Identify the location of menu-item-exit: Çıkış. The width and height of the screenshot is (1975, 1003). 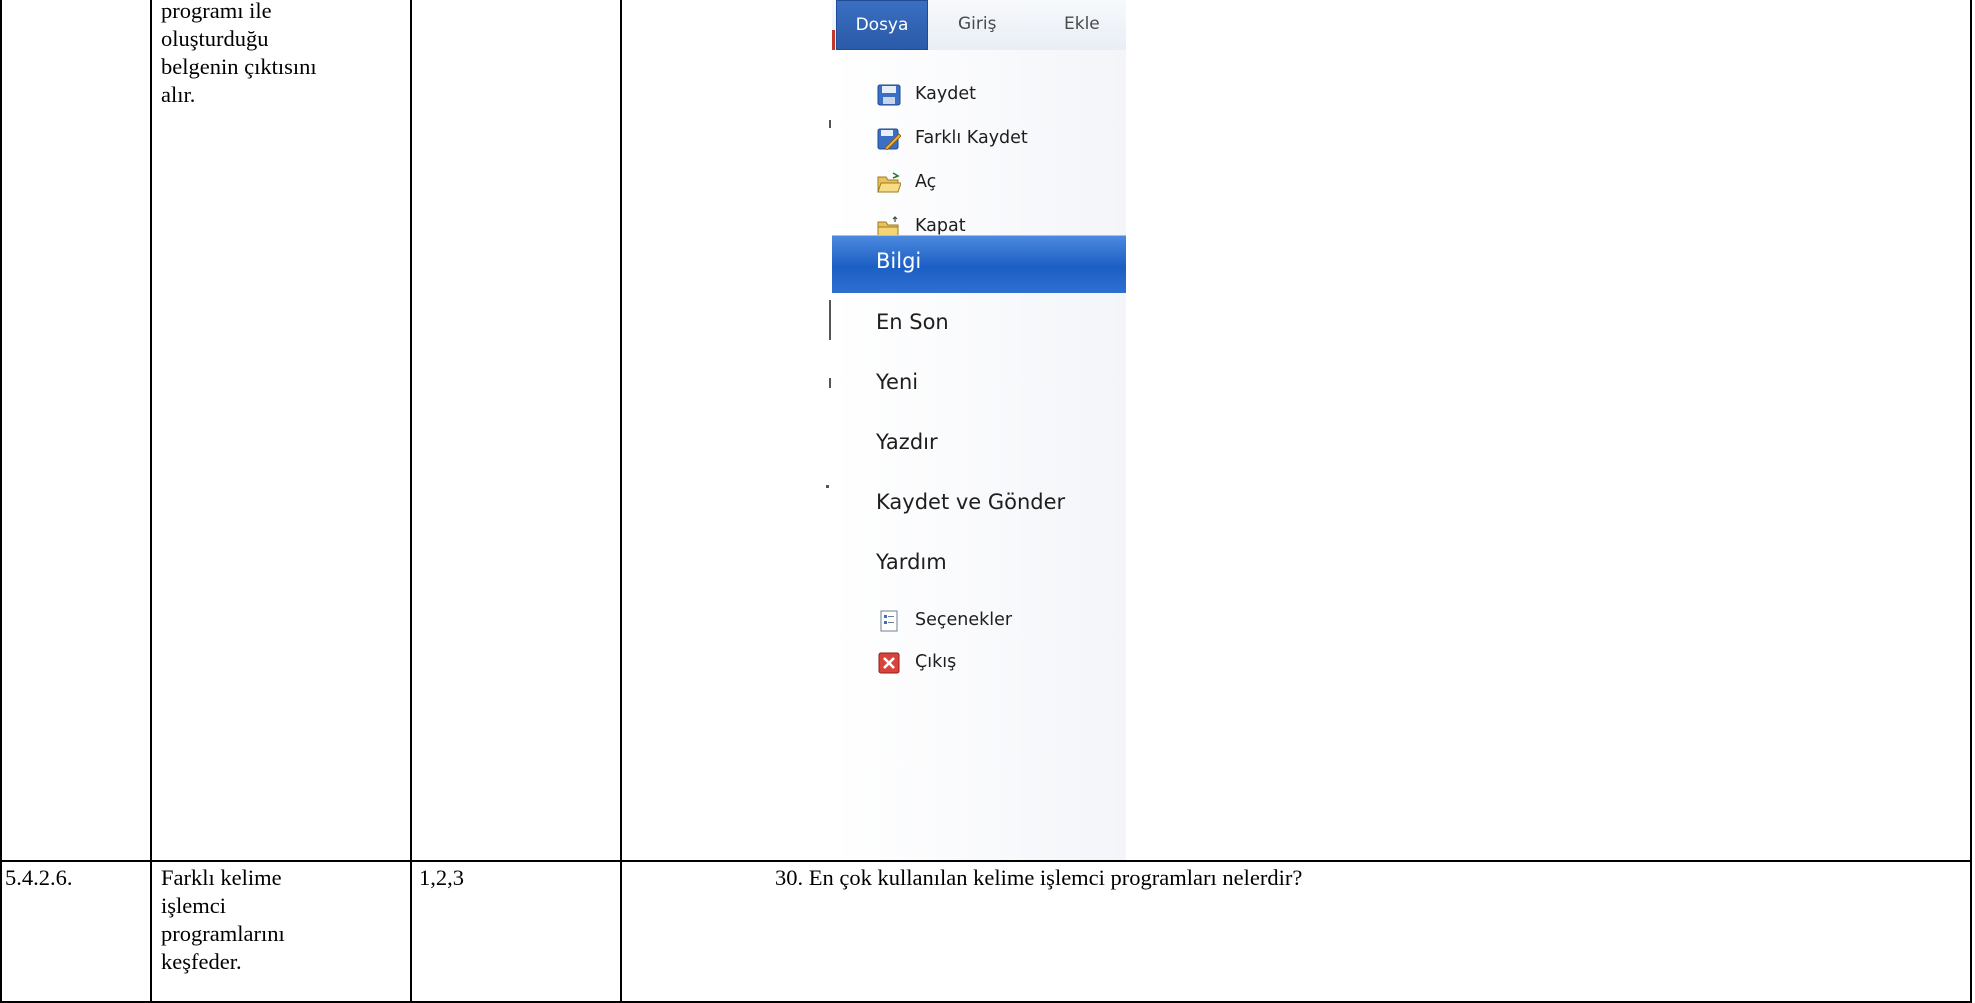
(979, 664).